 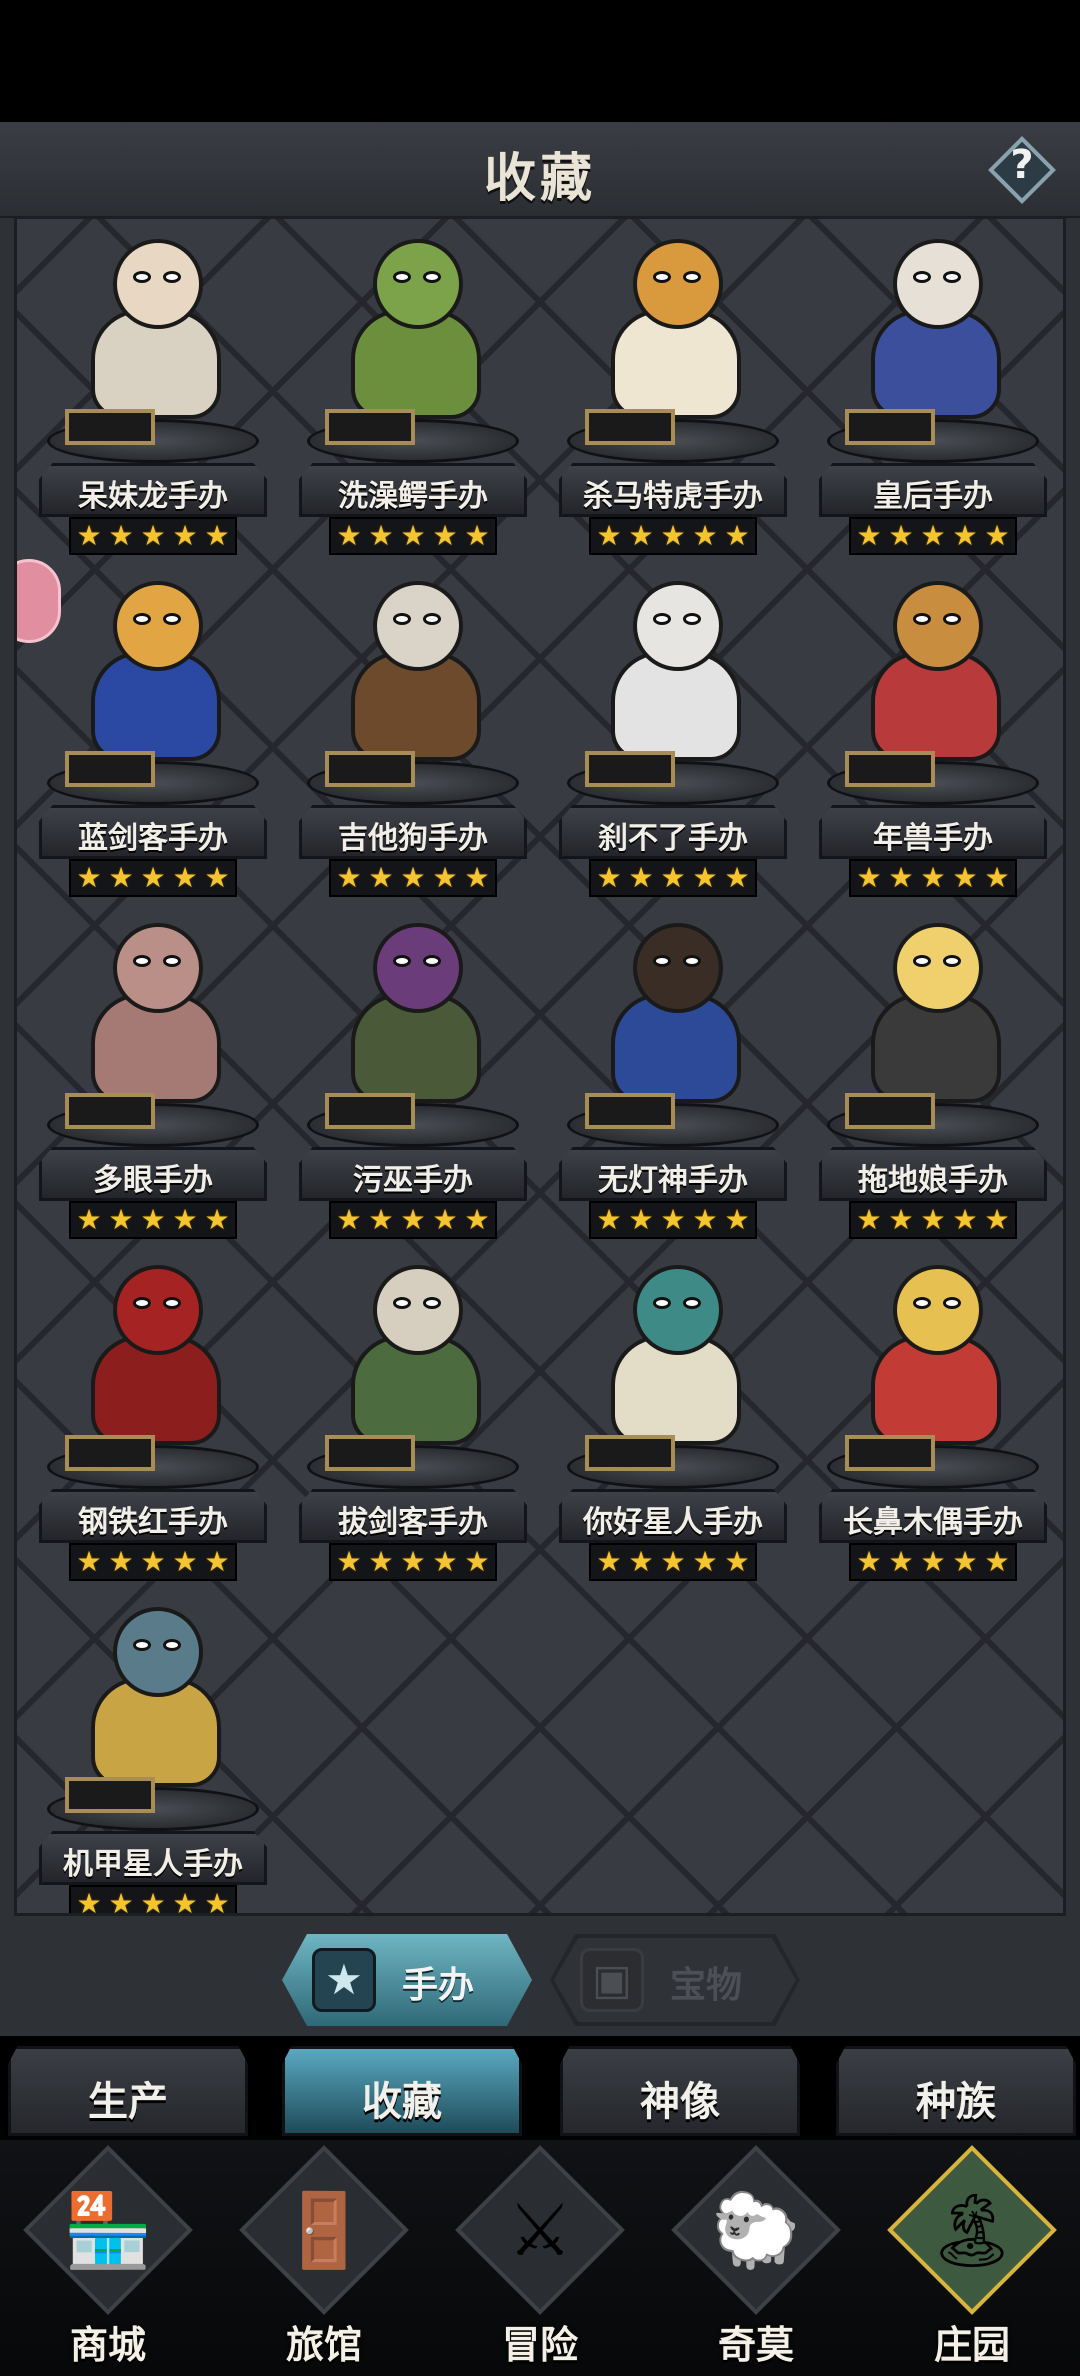 What do you see at coordinates (933, 1078) in the screenshot?
I see `figure-card: 拖地娘手办 ★ ★ ★ ★ ★` at bounding box center [933, 1078].